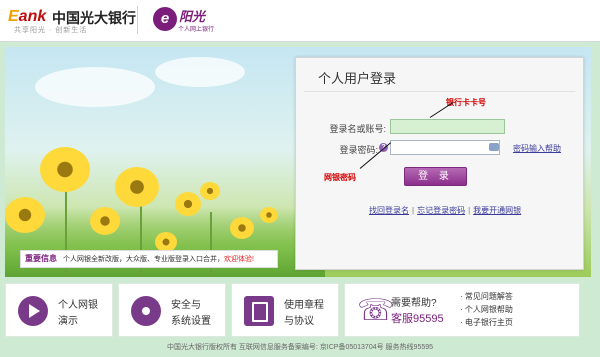 This screenshot has height=357, width=600. Describe the element at coordinates (143, 259) in the screenshot. I see `info-text: 个人网银全新改版，大众版、专业版登录入口合并，` at that location.